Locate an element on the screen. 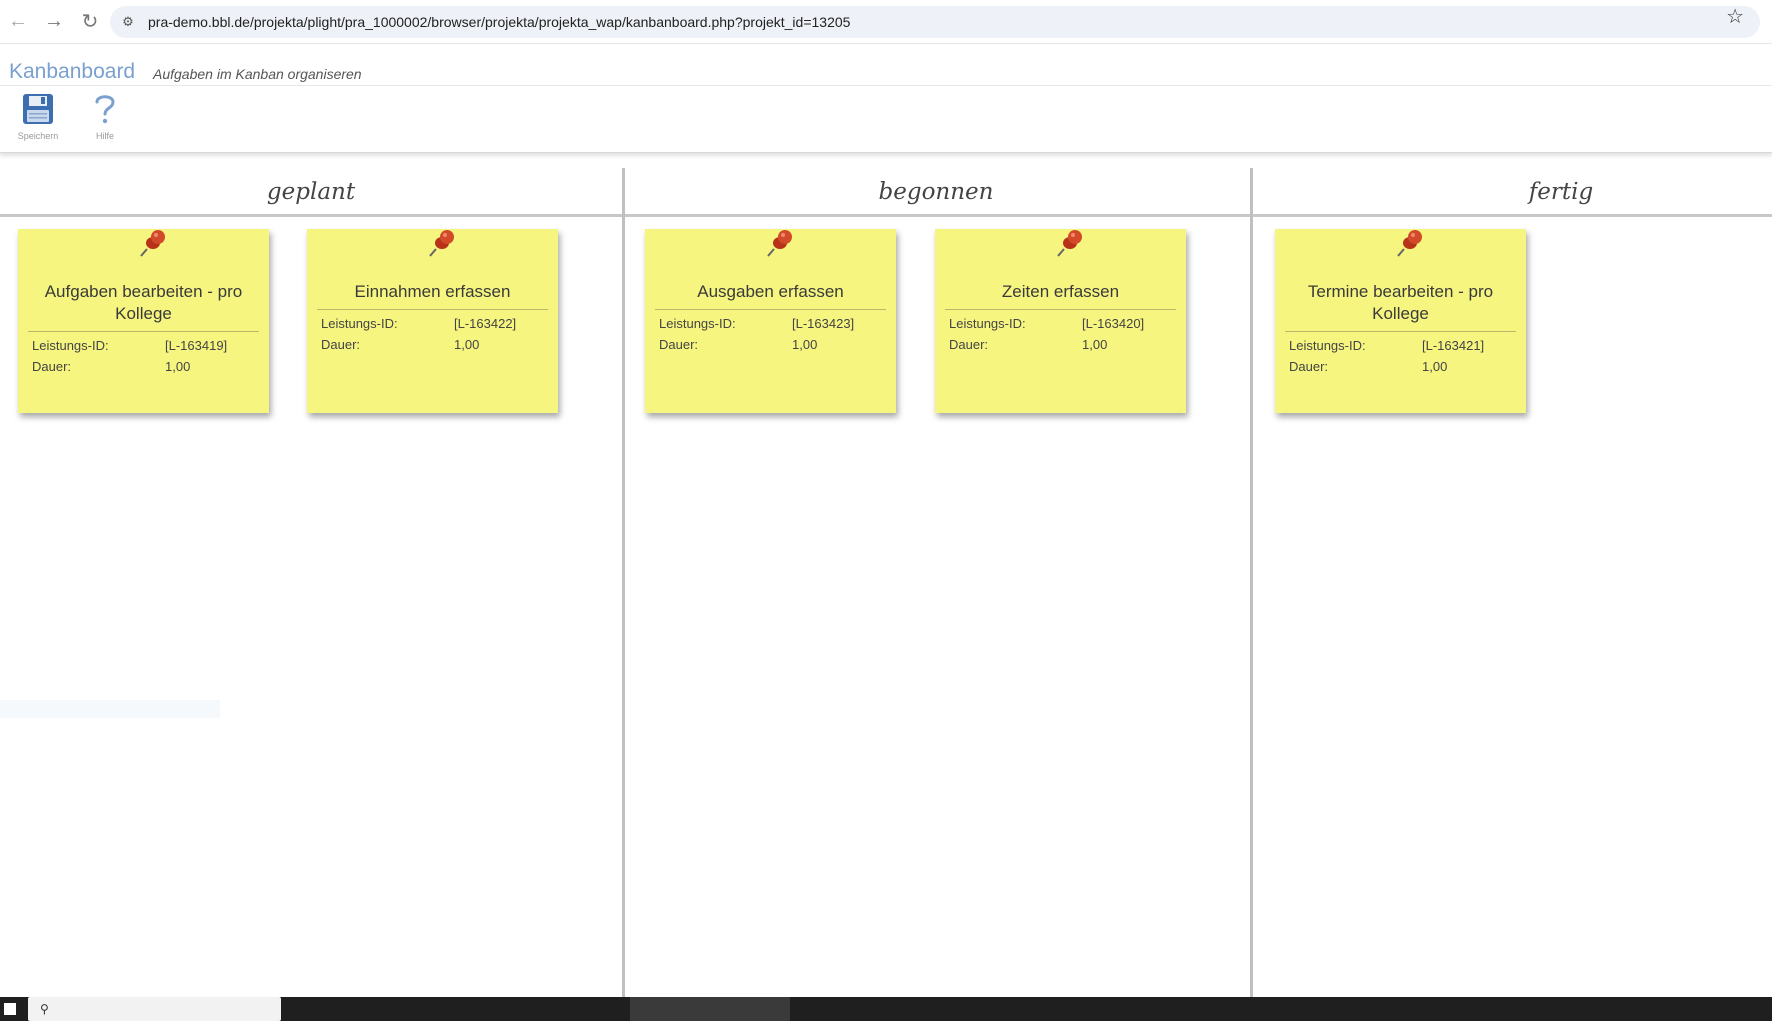  card-title: Einnahmen erfassen is located at coordinates (432, 295).